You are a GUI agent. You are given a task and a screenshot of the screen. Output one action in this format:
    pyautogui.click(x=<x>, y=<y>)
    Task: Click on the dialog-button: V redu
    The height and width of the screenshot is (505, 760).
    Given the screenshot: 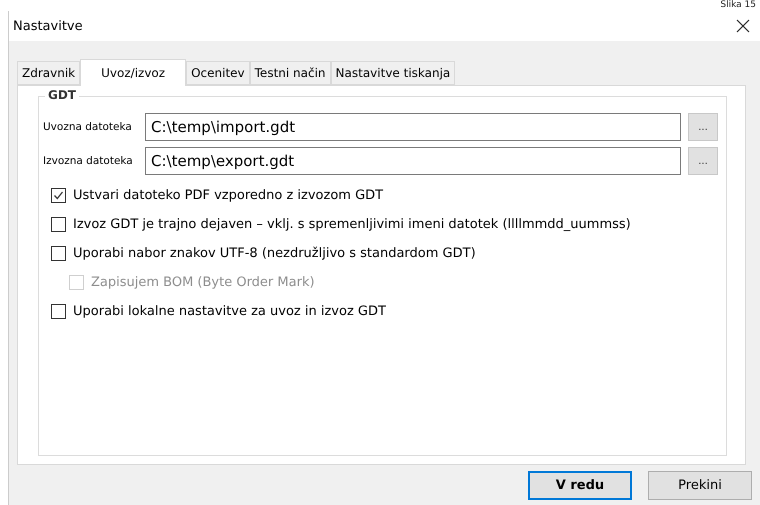 What is the action you would take?
    pyautogui.click(x=580, y=485)
    